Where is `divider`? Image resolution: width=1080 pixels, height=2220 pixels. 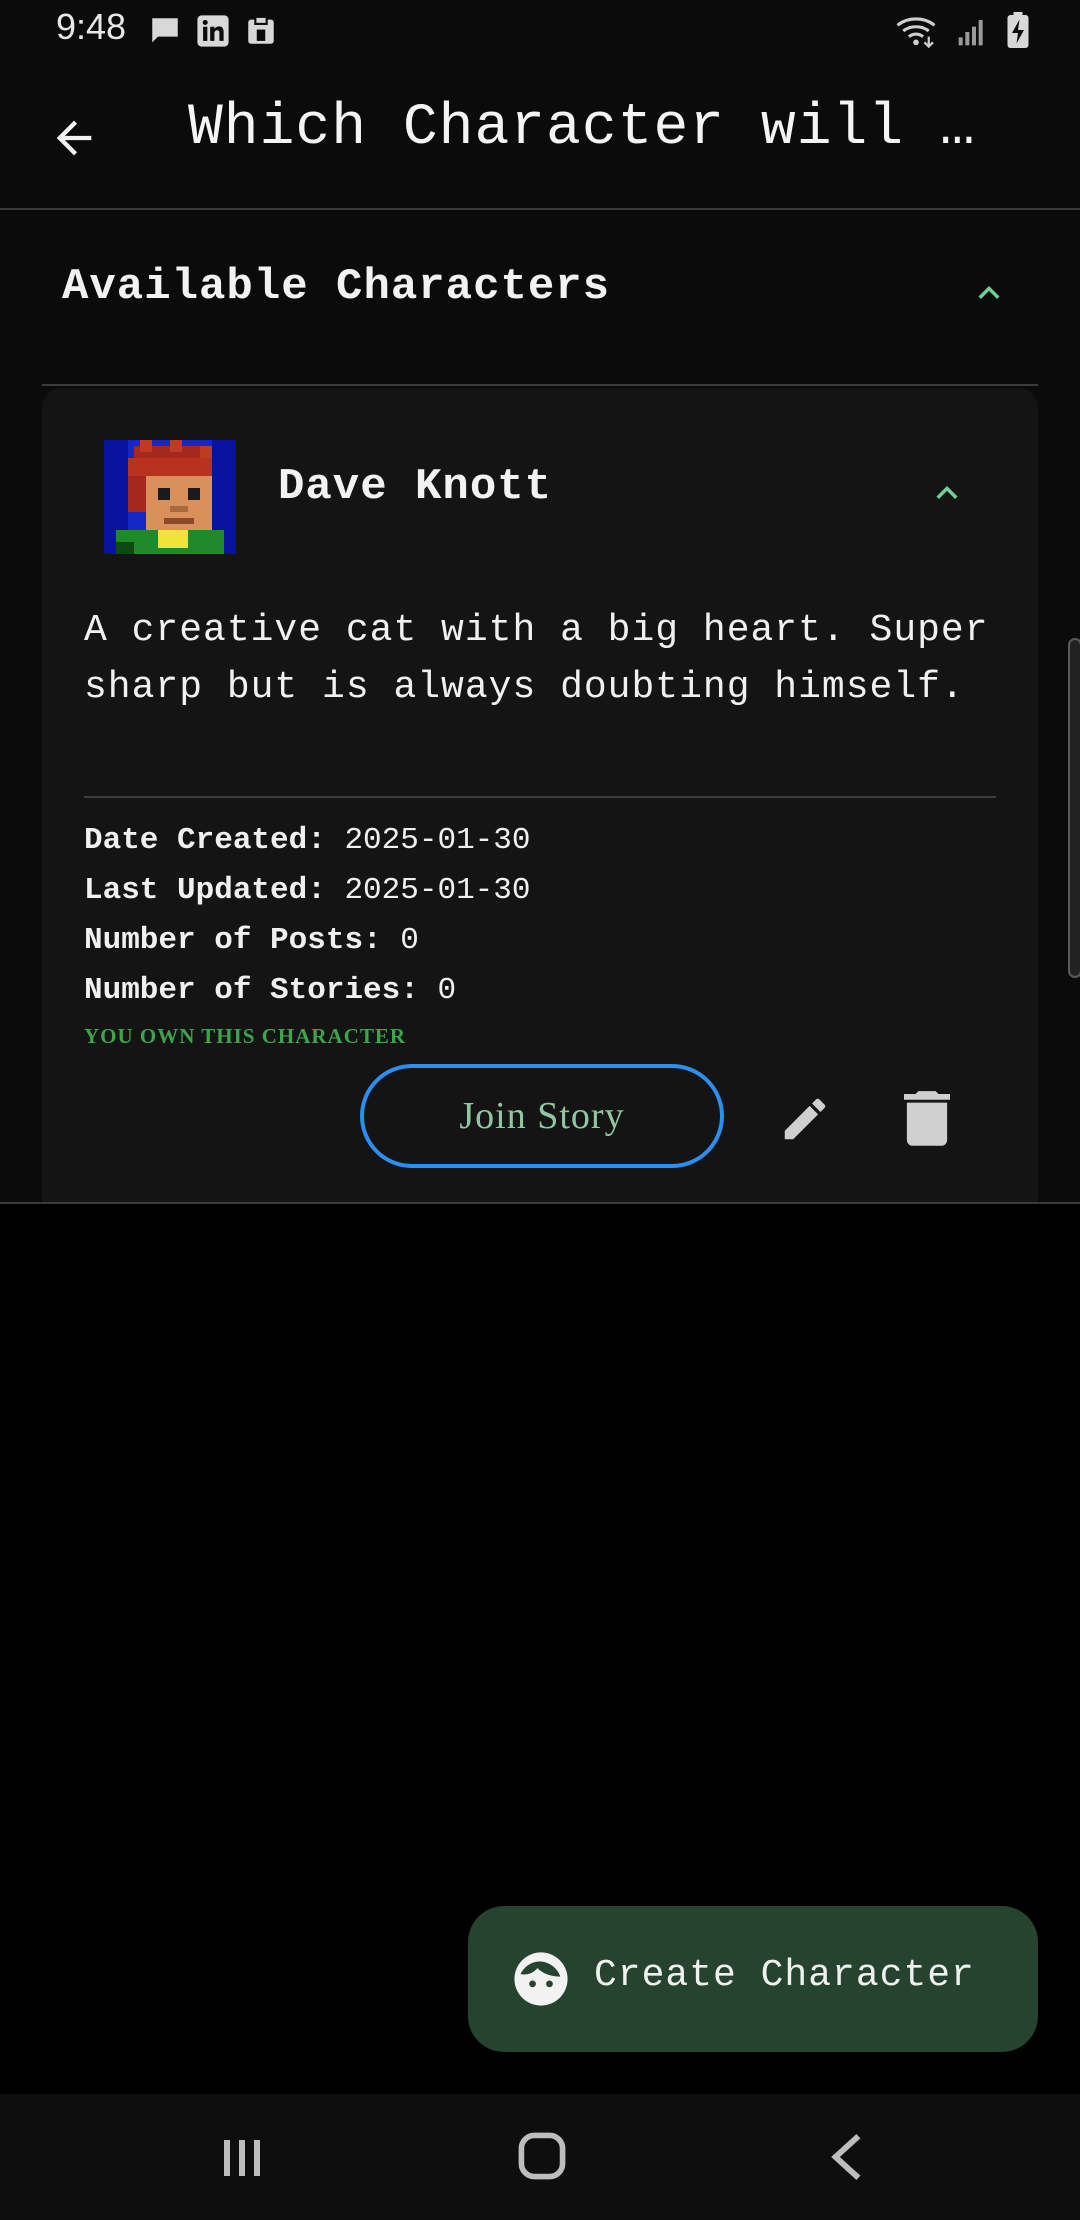
divider is located at coordinates (540, 797).